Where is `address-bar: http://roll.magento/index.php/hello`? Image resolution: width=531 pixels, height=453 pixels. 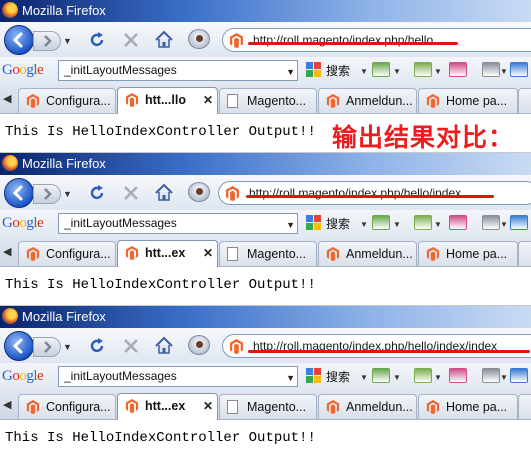 address-bar: http://roll.magento/index.php/hello is located at coordinates (376, 40).